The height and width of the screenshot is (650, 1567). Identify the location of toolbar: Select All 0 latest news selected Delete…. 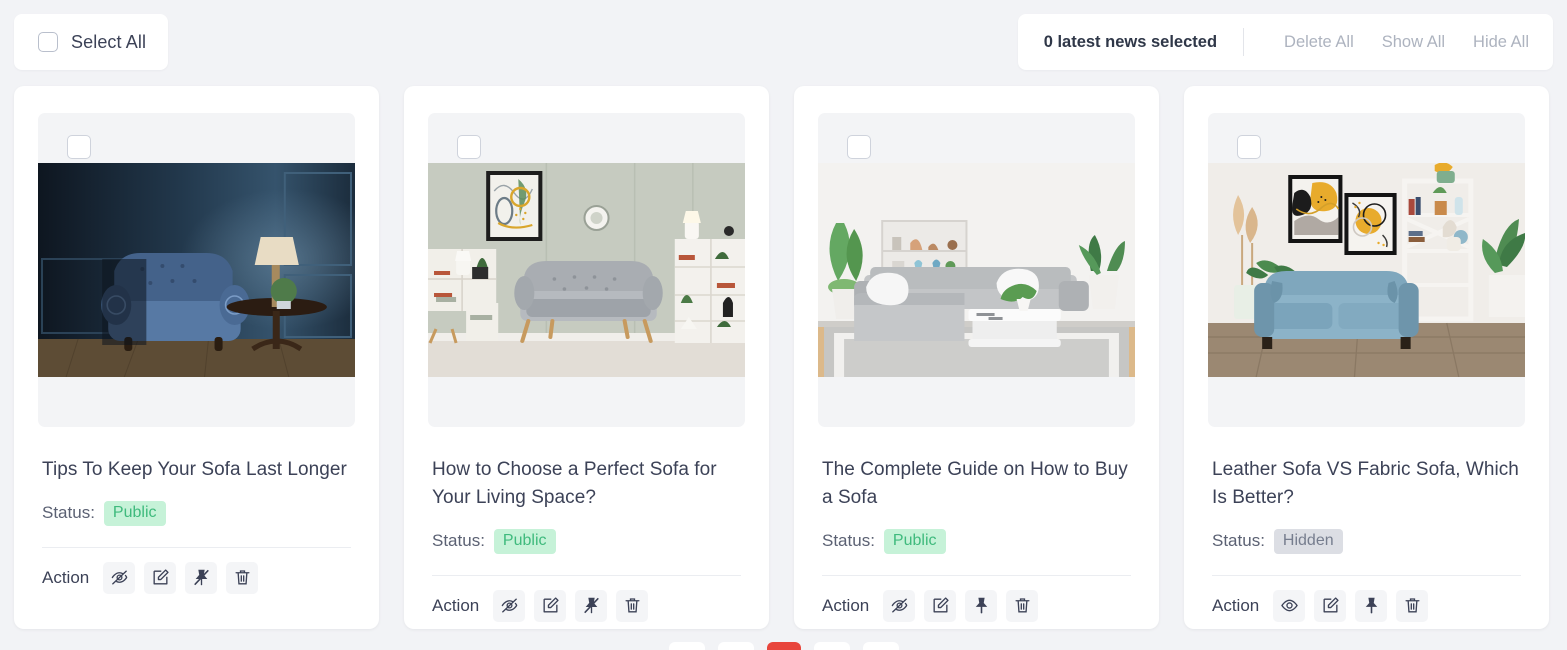
(783, 42).